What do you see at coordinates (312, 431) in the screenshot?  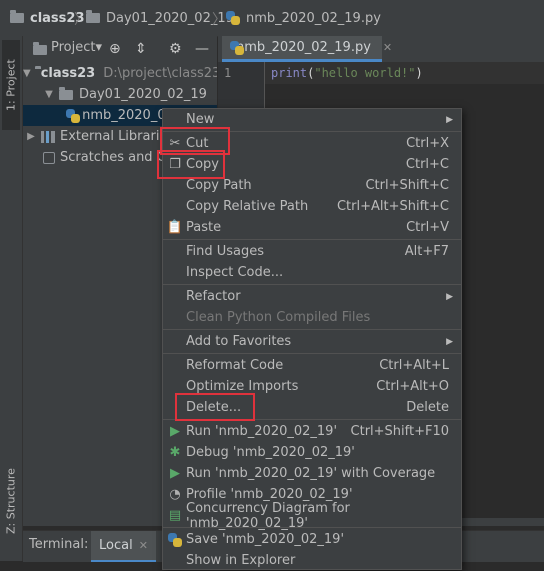 I see `menu-item-run: ▶ Run 'nmb_2020_02_19' Ctrl+Shift+F10` at bounding box center [312, 431].